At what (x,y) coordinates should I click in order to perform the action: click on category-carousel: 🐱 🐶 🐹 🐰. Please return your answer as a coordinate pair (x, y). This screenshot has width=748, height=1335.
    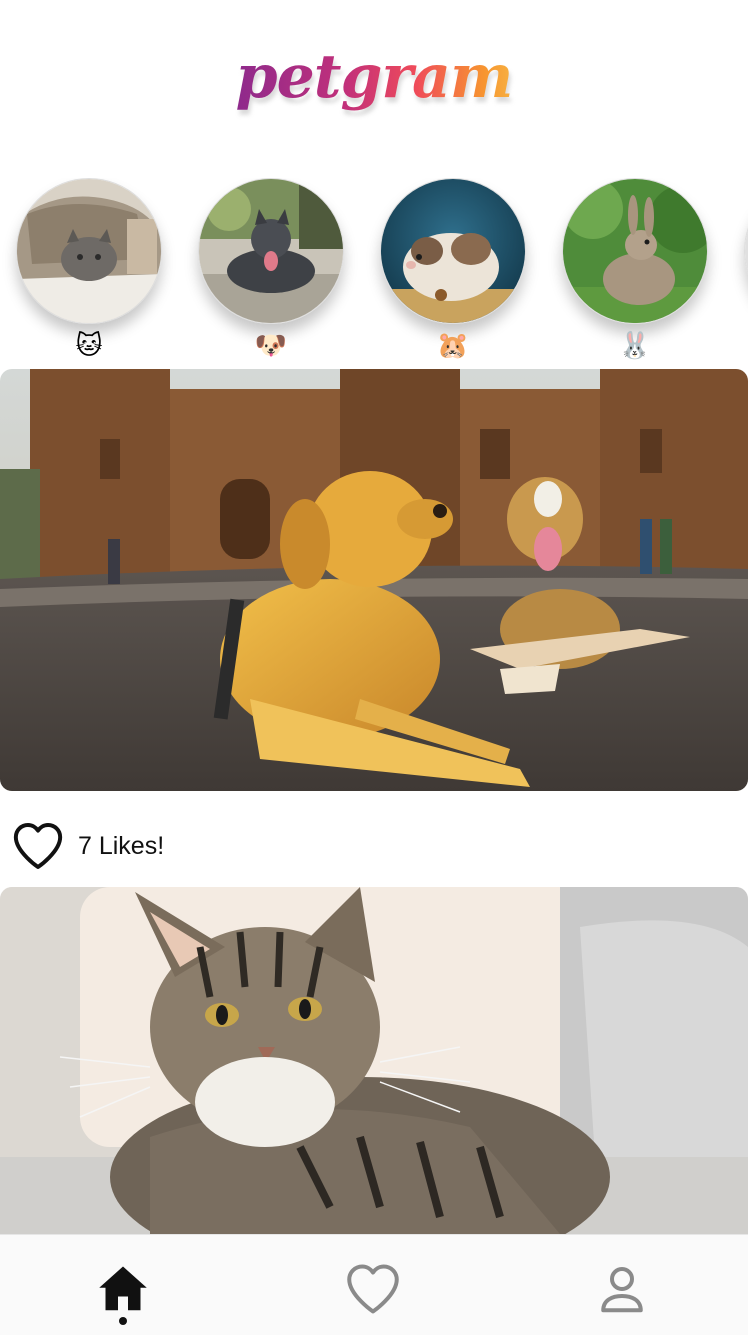
    Looking at the image, I should click on (374, 273).